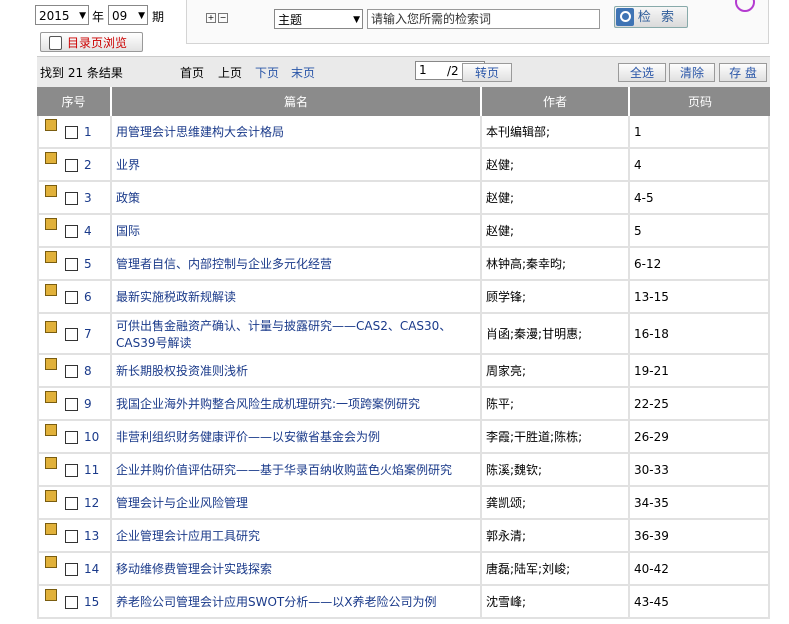  I want to click on minus-icon: −, so click(223, 18).